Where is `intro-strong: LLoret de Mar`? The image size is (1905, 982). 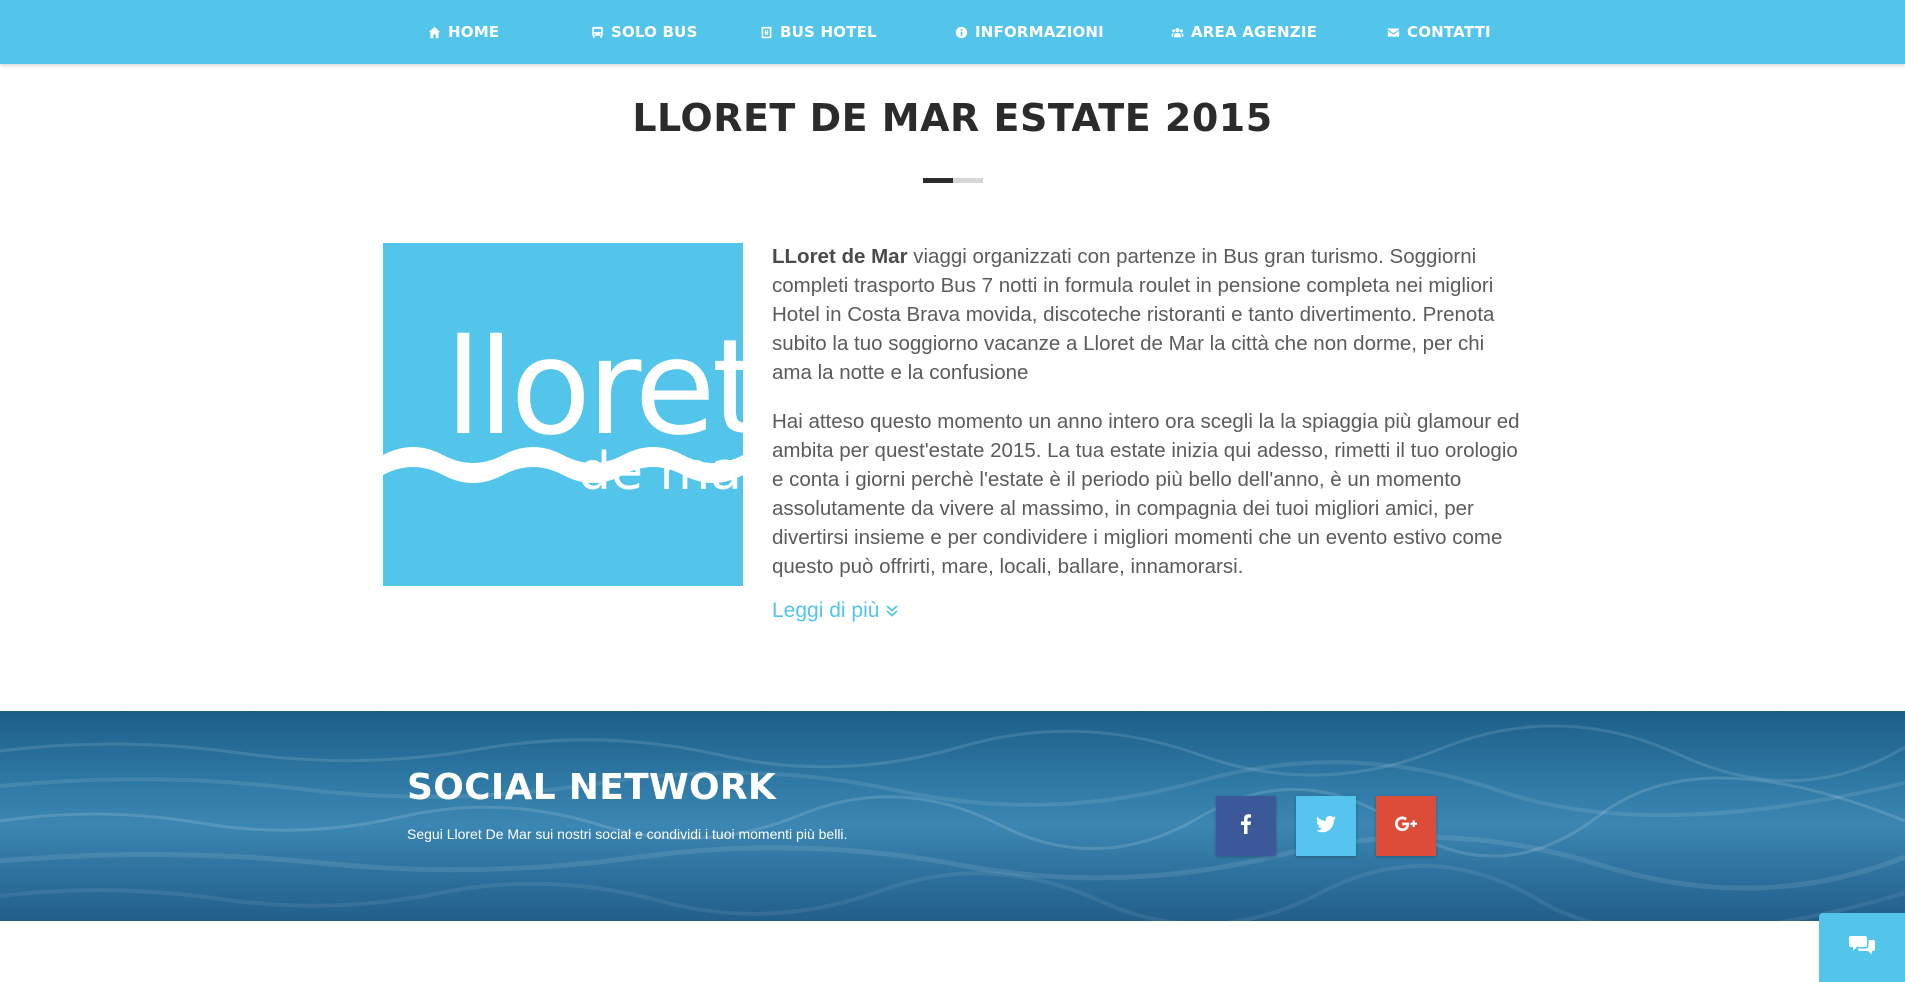
intro-strong: LLoret de Mar is located at coordinates (840, 256).